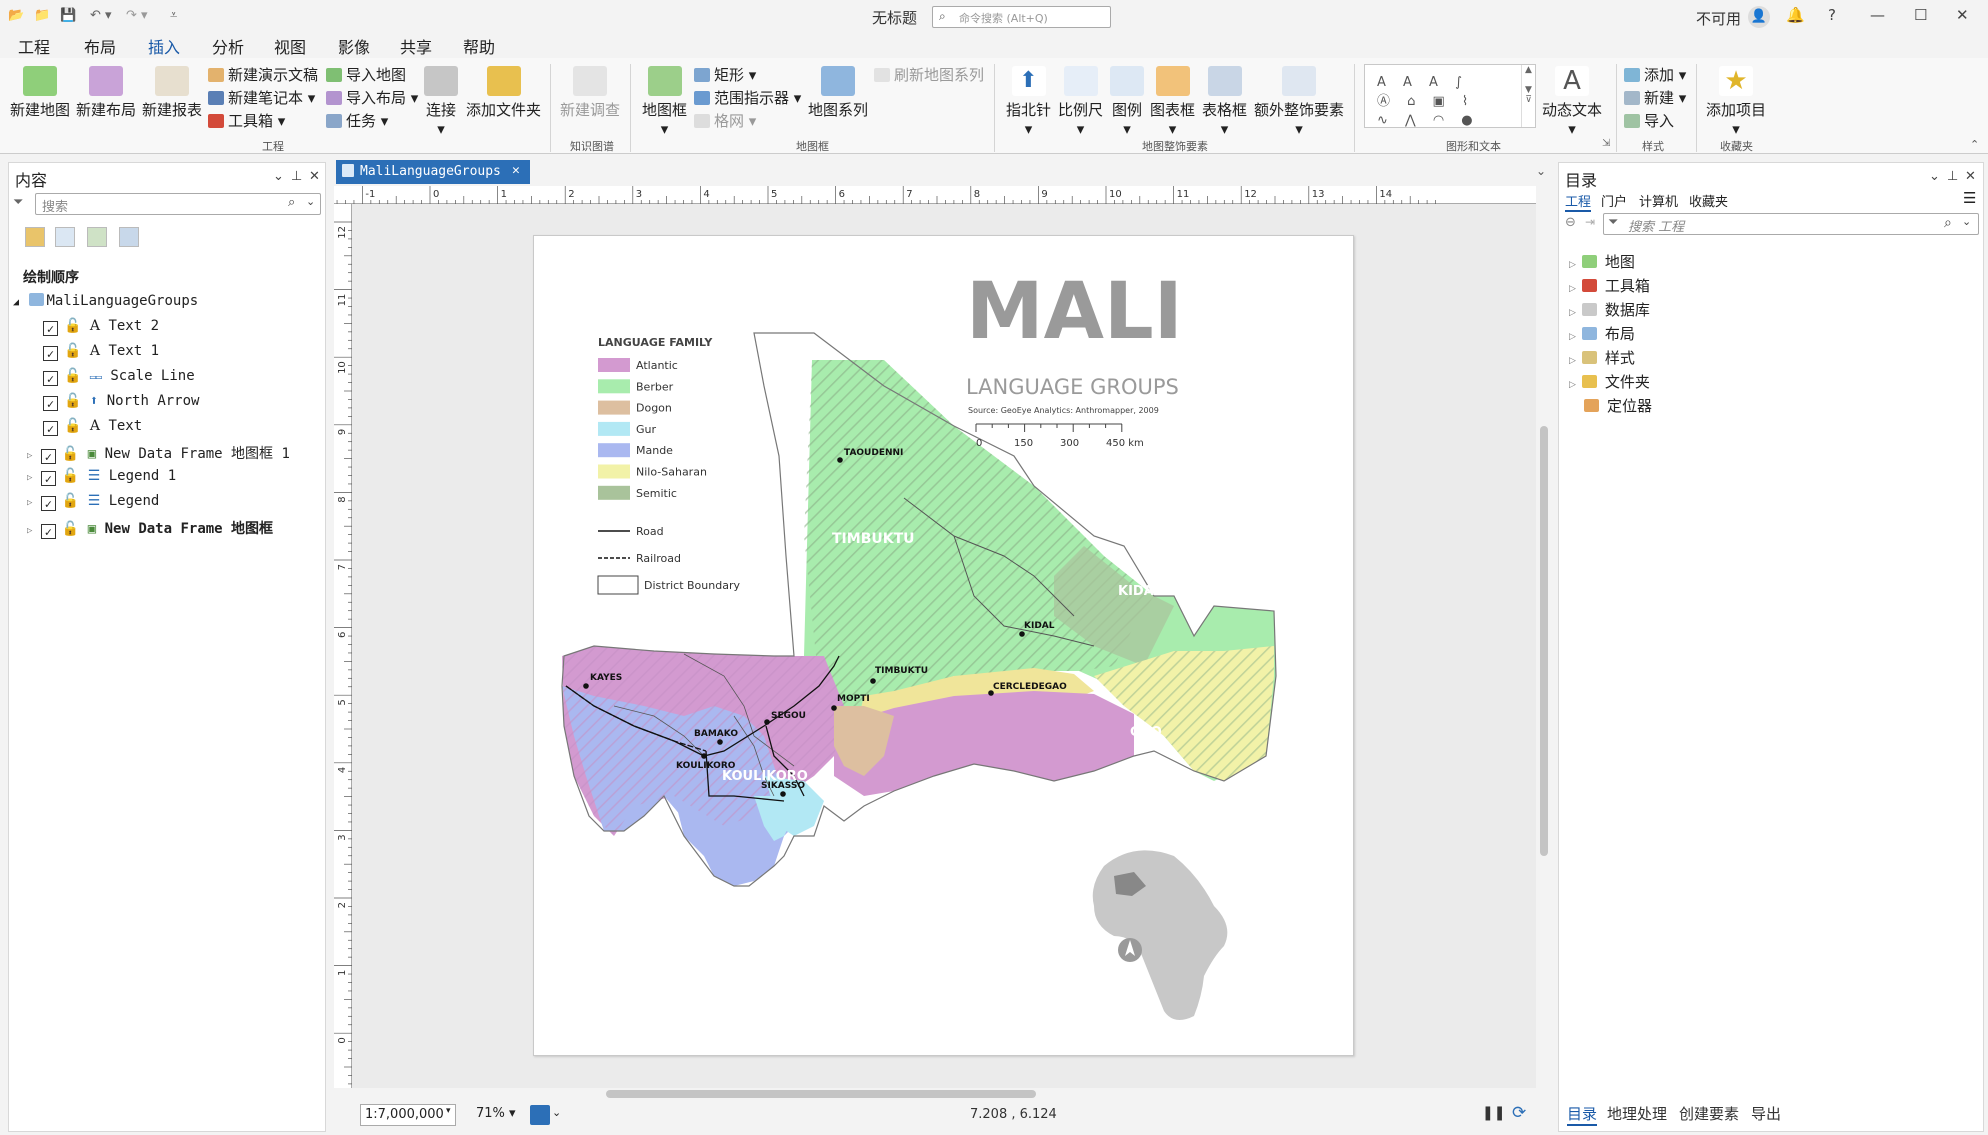 The height and width of the screenshot is (1135, 1988). I want to click on horizontal-scroll-thumb, so click(821, 1094).